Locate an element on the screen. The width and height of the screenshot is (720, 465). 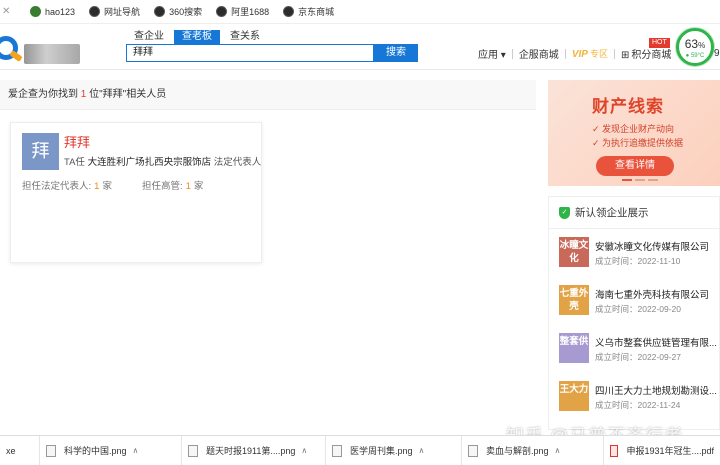
download-item: 题天时报1911第....png ∧ is located at coordinates (254, 450).